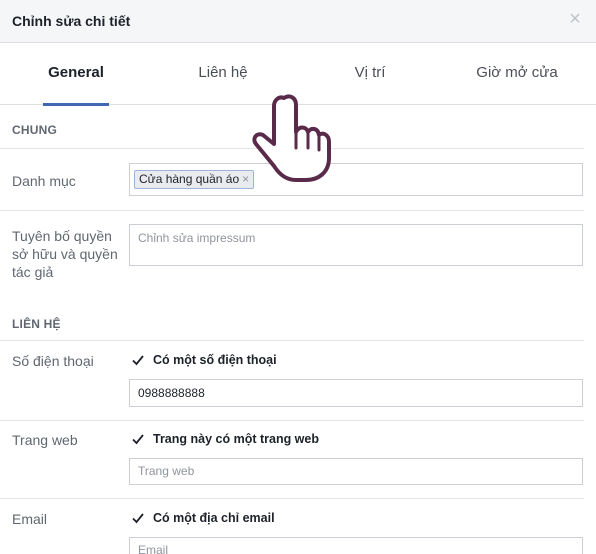  I want to click on email-checkbox-row: Có một địa chỉ email, so click(203, 518).